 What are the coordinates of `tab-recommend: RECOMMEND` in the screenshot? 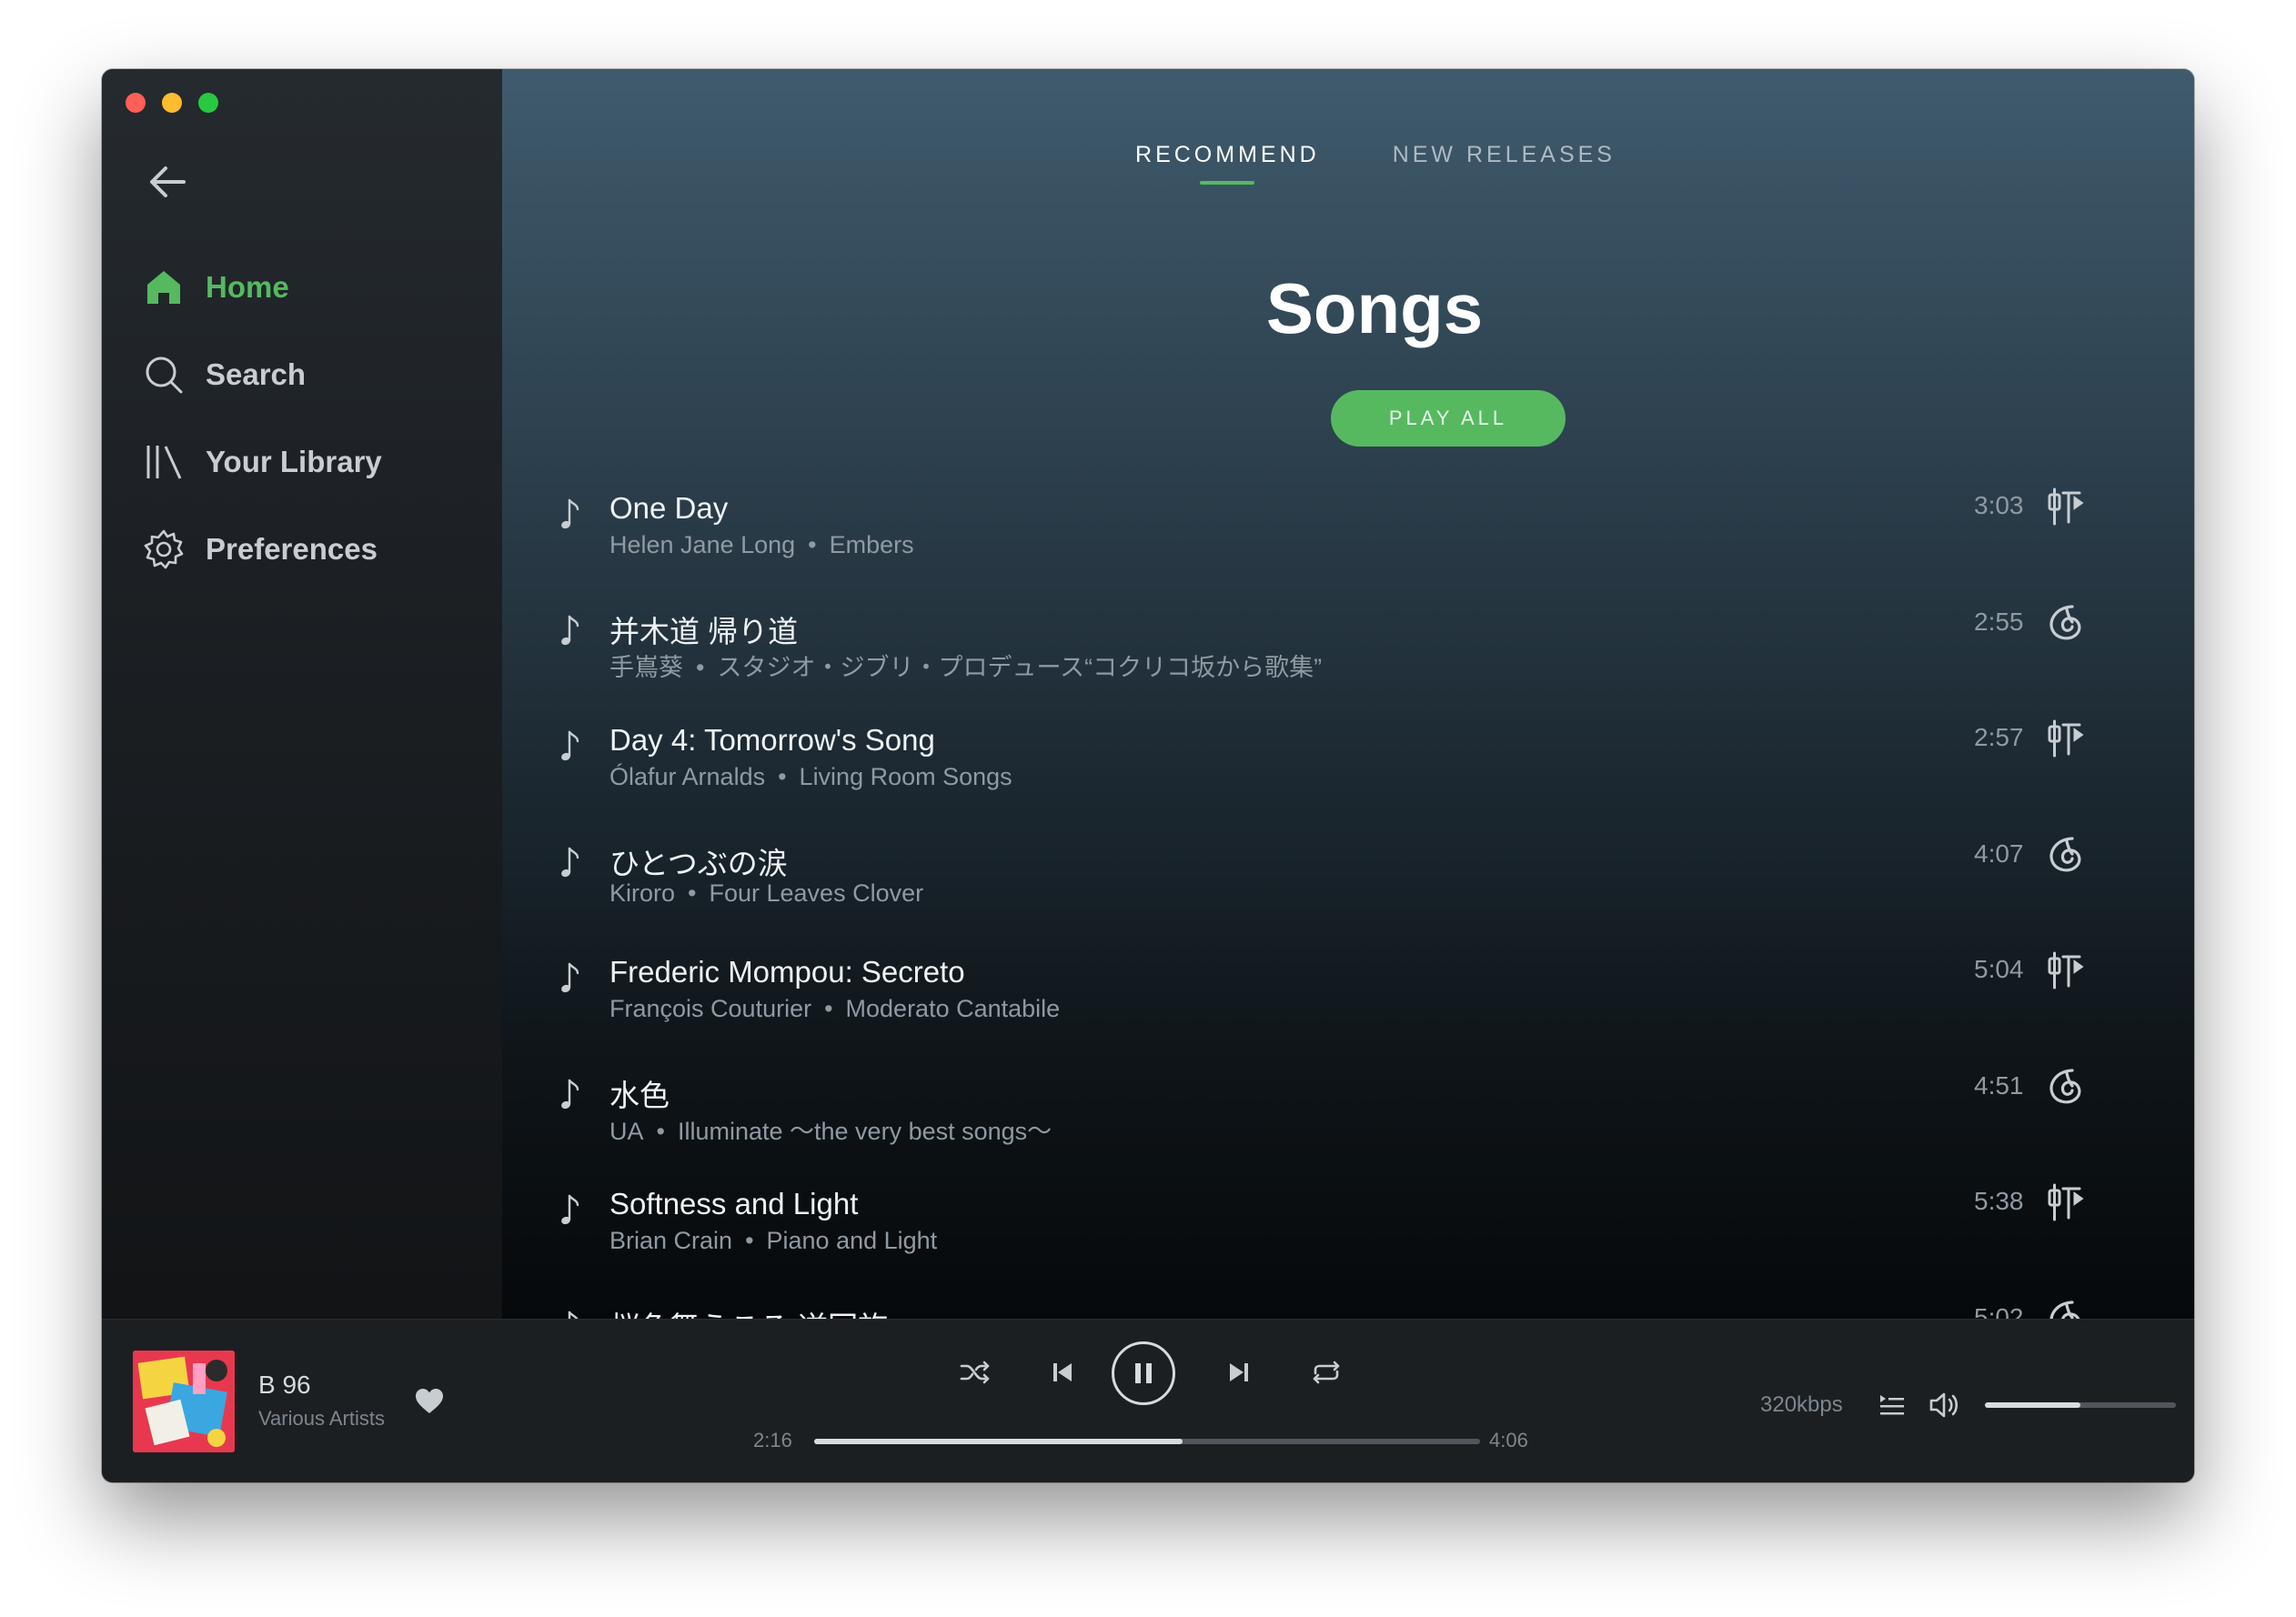 It's located at (1227, 164).